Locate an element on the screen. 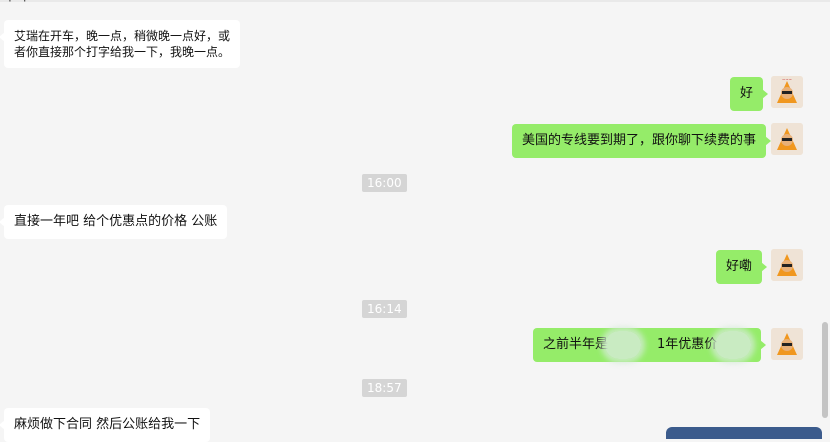 This screenshot has height=442, width=830. message-text: 麻烦做下合同 然后公账给我一下 is located at coordinates (107, 424).